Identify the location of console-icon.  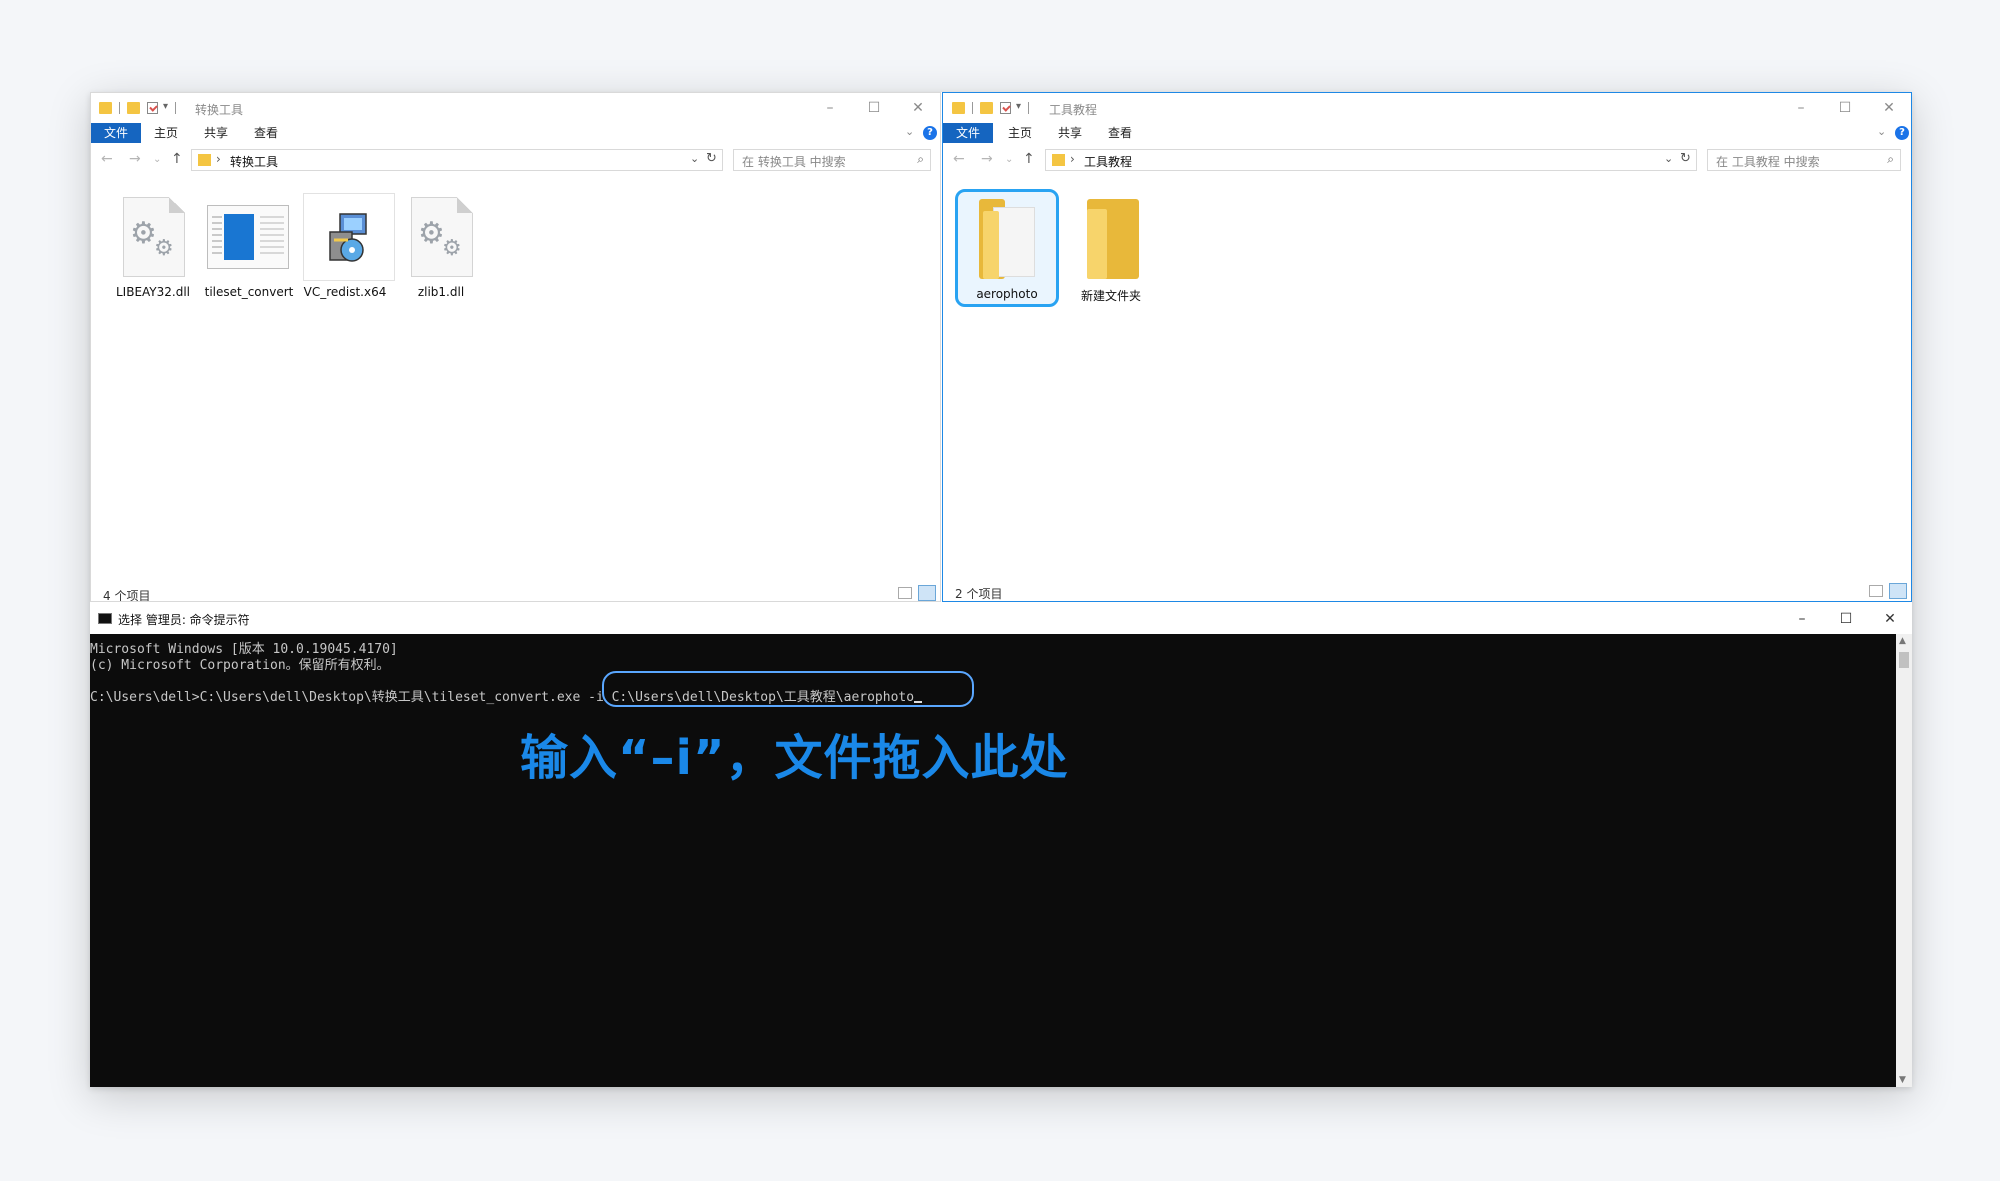
(105, 618).